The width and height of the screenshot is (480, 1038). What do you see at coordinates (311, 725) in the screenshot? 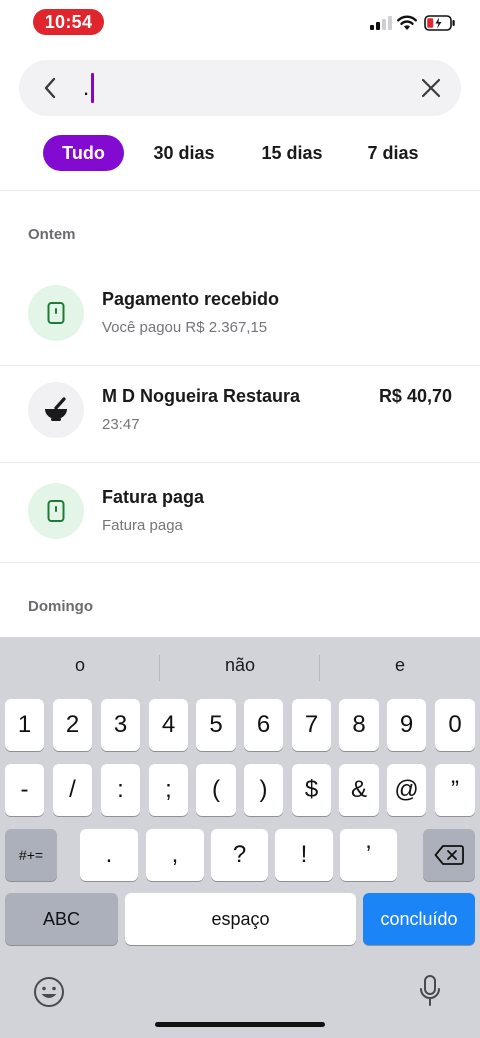
I see `key: 7` at bounding box center [311, 725].